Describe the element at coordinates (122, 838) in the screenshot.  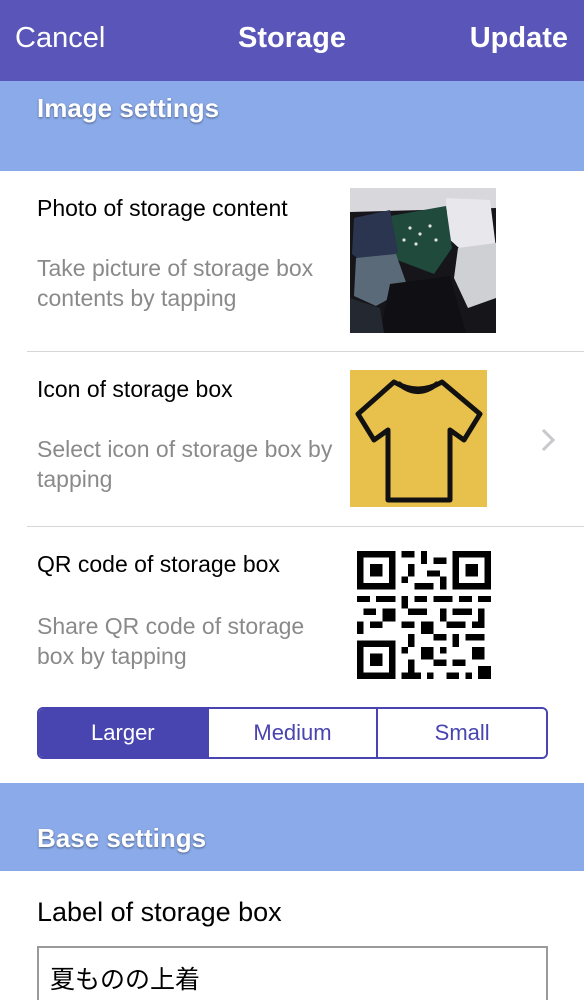
I see `base-settings-title: Base settings` at that location.